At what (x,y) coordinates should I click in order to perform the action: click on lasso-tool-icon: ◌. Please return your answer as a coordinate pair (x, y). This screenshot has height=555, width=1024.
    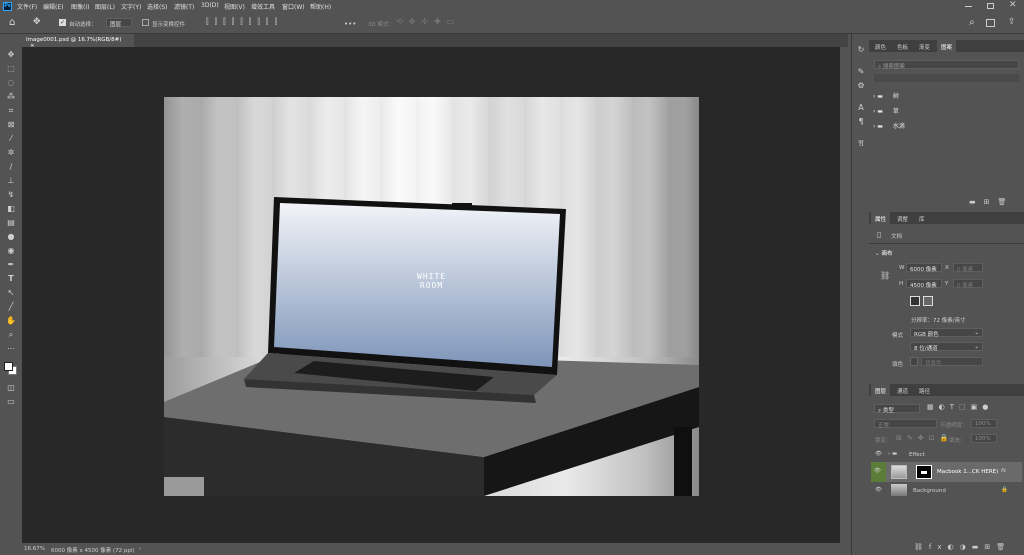
    Looking at the image, I should click on (11, 83).